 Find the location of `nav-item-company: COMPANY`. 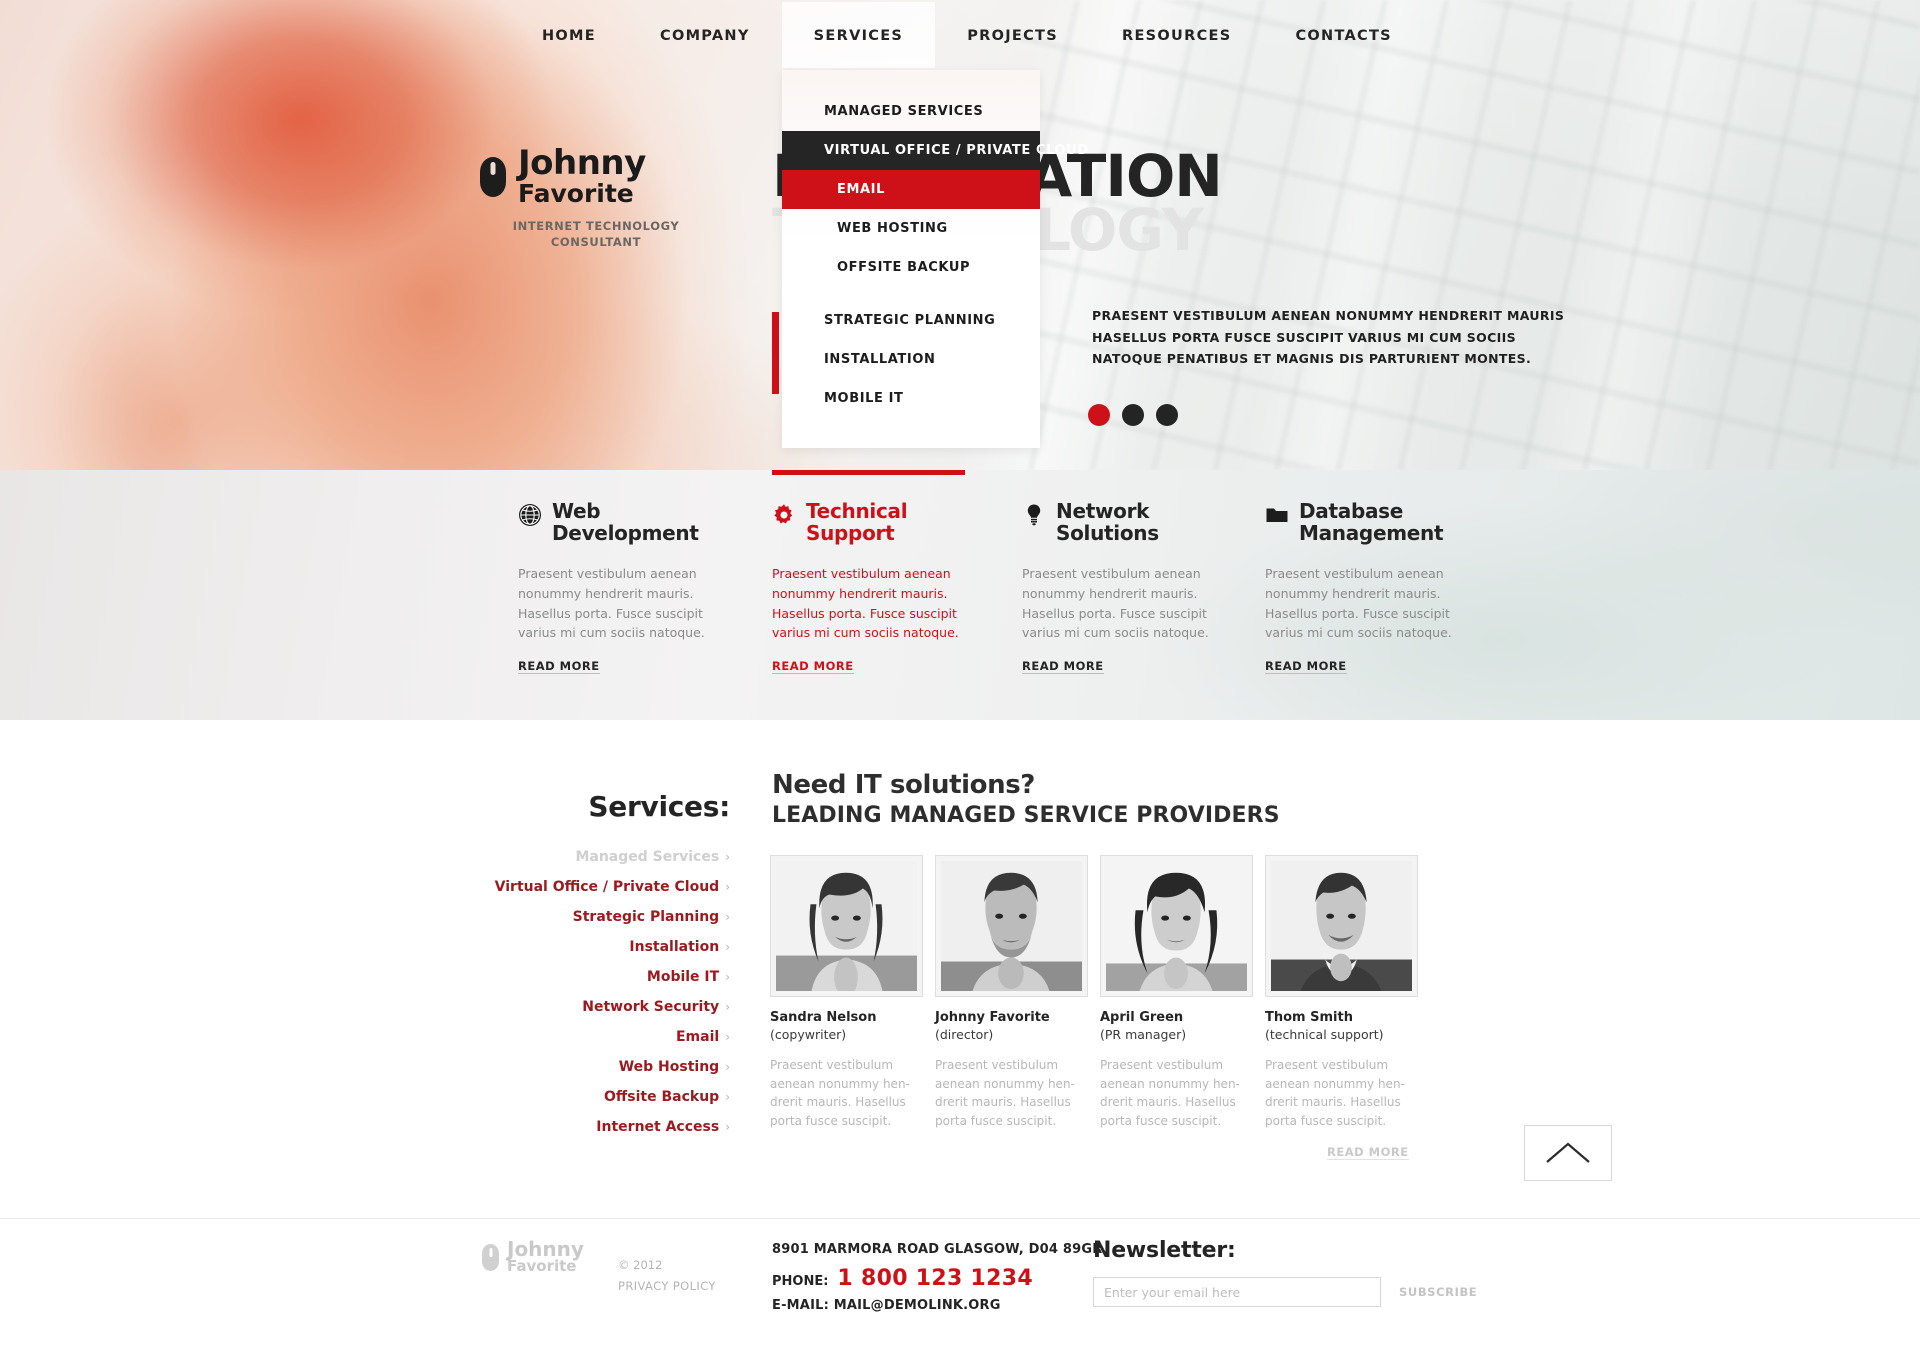

nav-item-company: COMPANY is located at coordinates (705, 35).